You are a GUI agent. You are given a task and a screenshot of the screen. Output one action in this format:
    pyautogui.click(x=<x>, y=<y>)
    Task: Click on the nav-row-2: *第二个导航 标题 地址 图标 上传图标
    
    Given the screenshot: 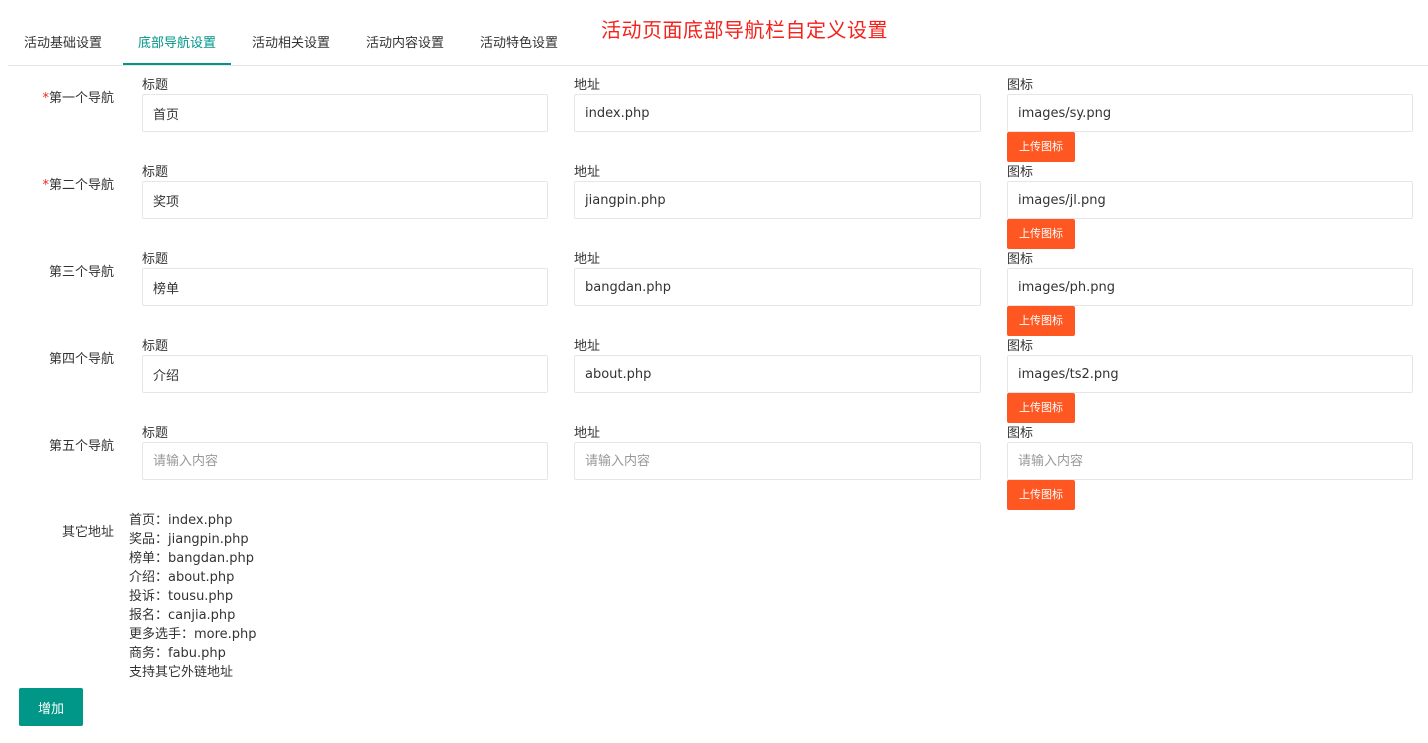 What is the action you would take?
    pyautogui.click(x=714, y=208)
    